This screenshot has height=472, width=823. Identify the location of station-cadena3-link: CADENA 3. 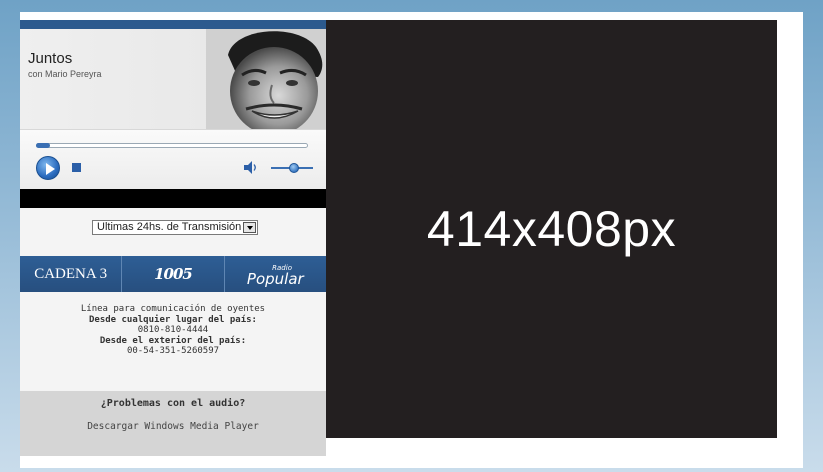
(71, 274).